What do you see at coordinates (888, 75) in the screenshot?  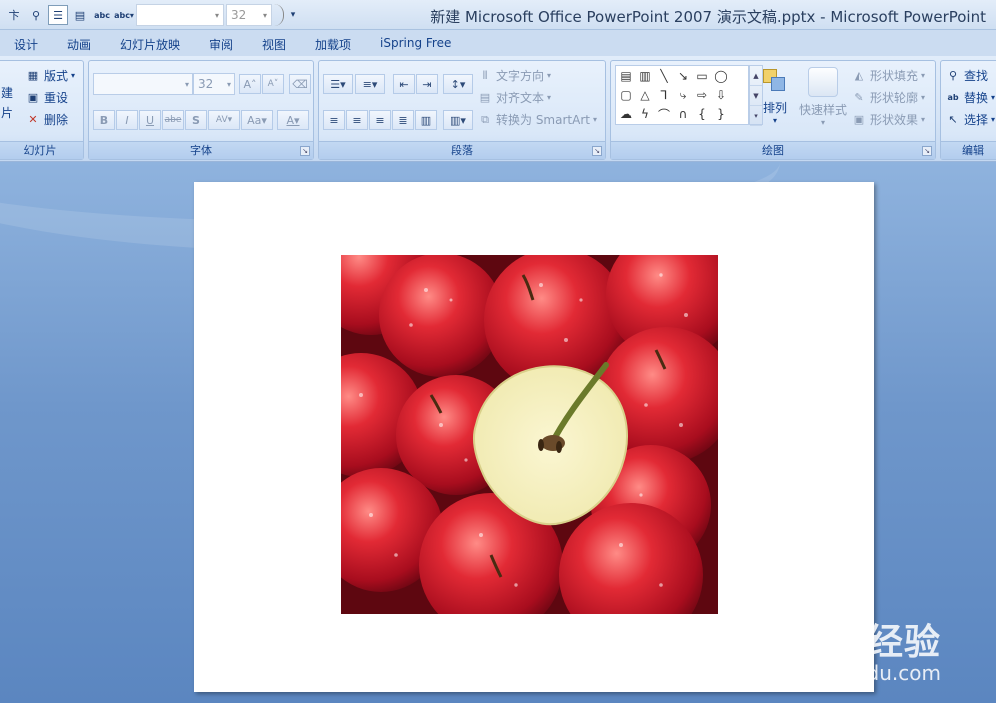 I see `shape-fill-button: ◭ 形状填充 ▾` at bounding box center [888, 75].